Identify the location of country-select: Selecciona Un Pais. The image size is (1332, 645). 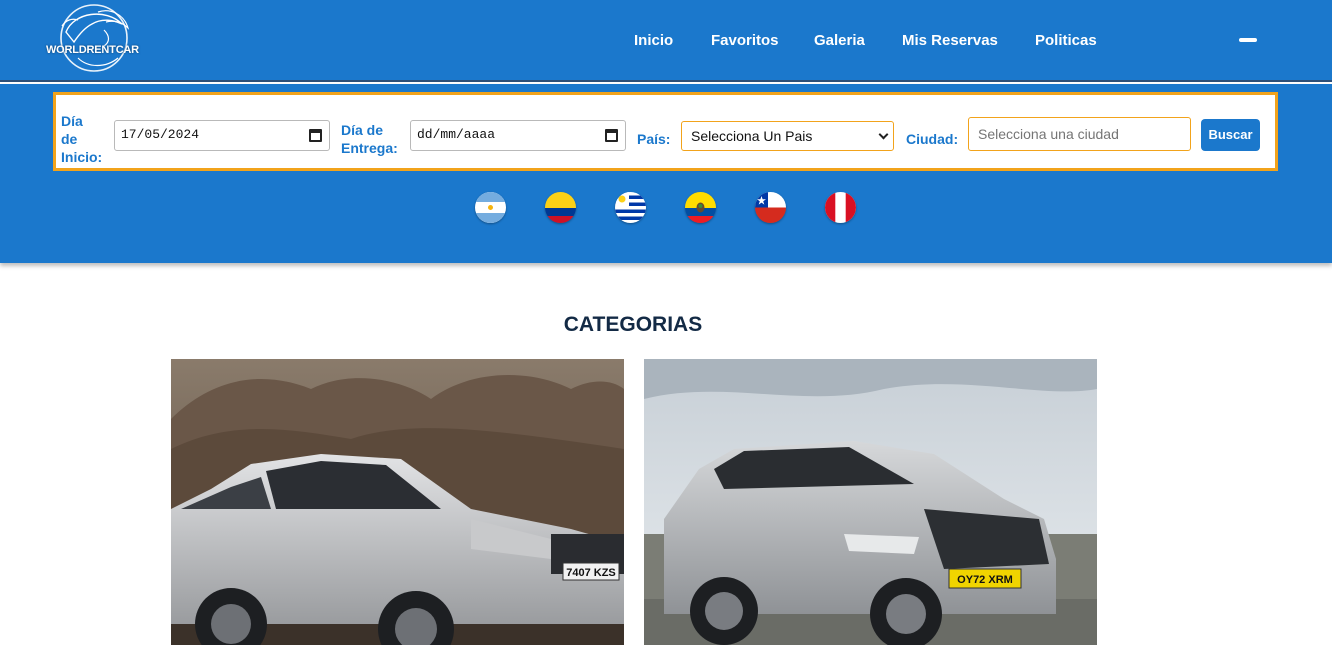
(787, 136).